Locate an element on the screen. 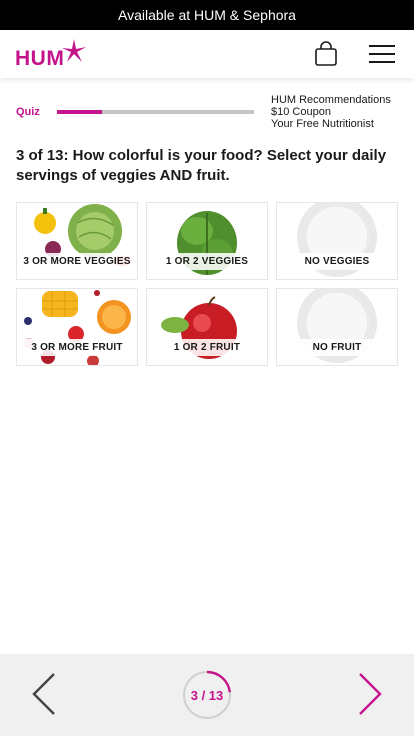  option-label: NO VEGGIES is located at coordinates (337, 261).